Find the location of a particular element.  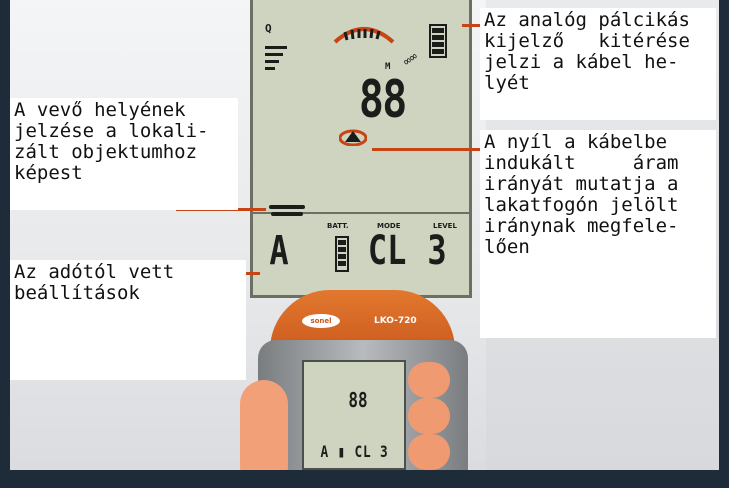

frame-right is located at coordinates (724, 244).